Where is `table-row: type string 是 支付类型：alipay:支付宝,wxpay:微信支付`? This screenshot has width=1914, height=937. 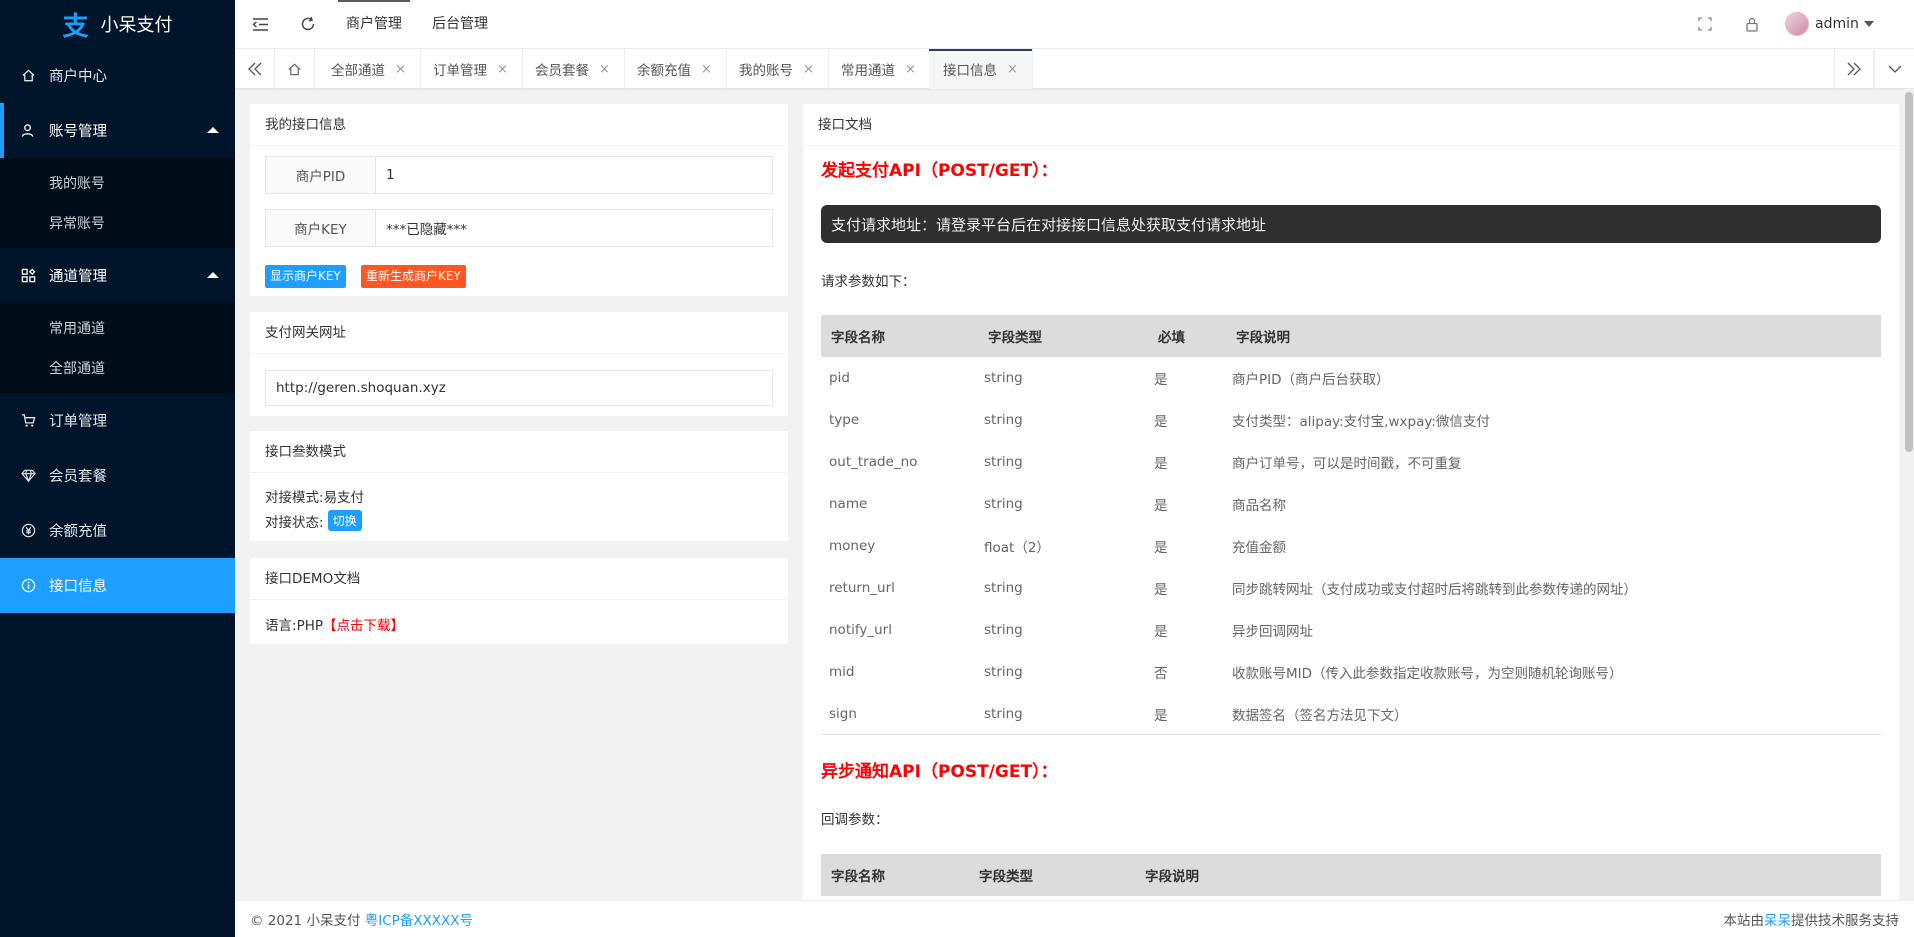 table-row: type string 是 支付类型：alipay:支付宝,wxpay:微信支付 is located at coordinates (1351, 420).